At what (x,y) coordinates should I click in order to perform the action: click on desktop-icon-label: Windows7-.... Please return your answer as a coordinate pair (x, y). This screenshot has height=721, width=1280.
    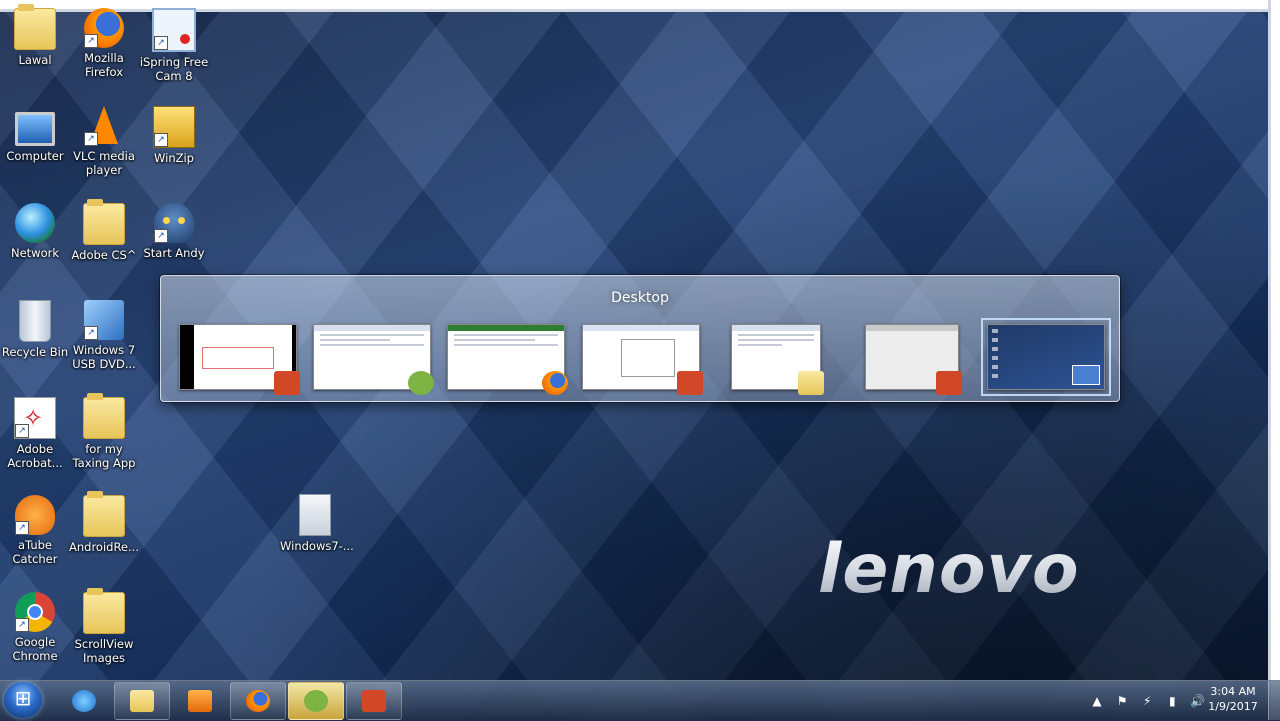
    Looking at the image, I should click on (317, 546).